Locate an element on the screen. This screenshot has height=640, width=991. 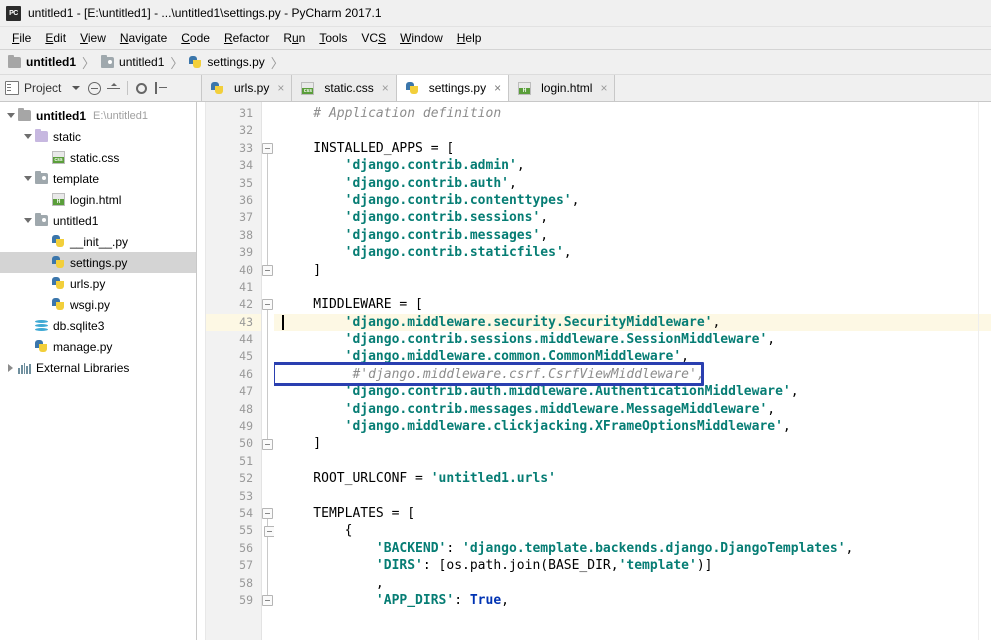
python-file-icon is located at coordinates (58, 262).